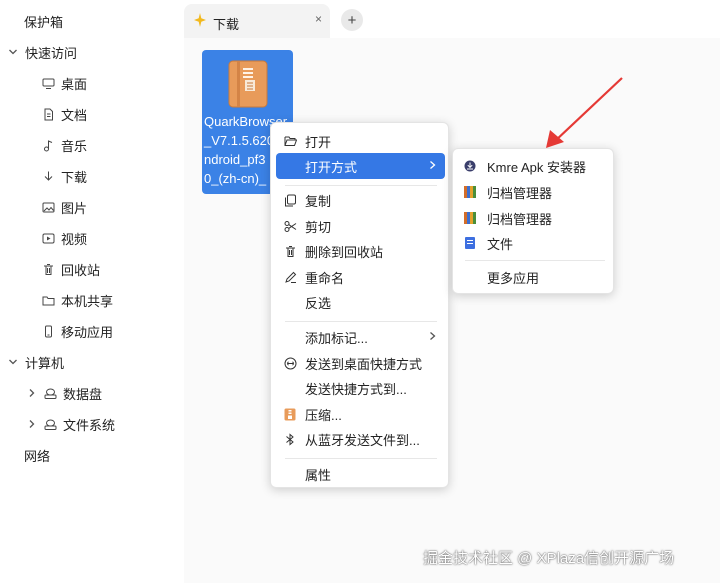 This screenshot has width=720, height=583. I want to click on submenu-item-more-apps: 更多应用, so click(534, 277).